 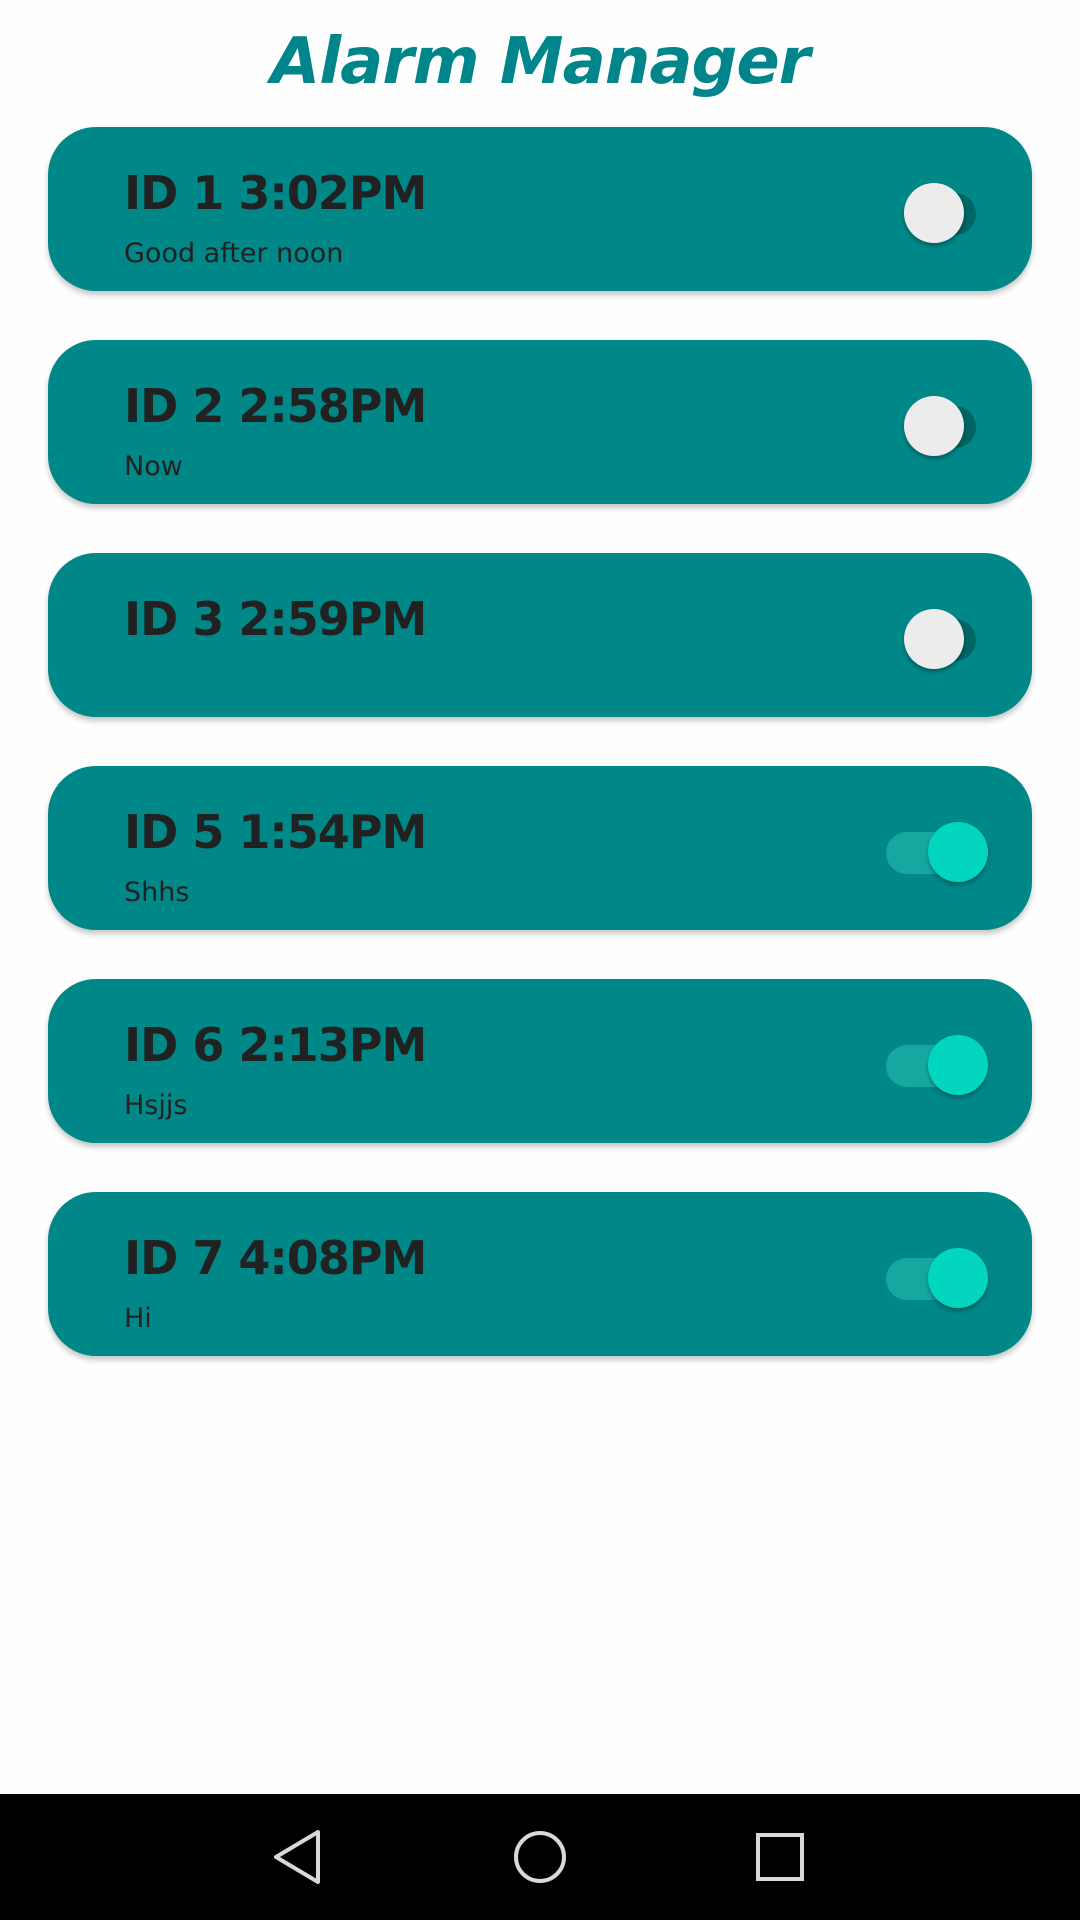 I want to click on alarm-card: ID 3 2:59PM, so click(x=540, y=635).